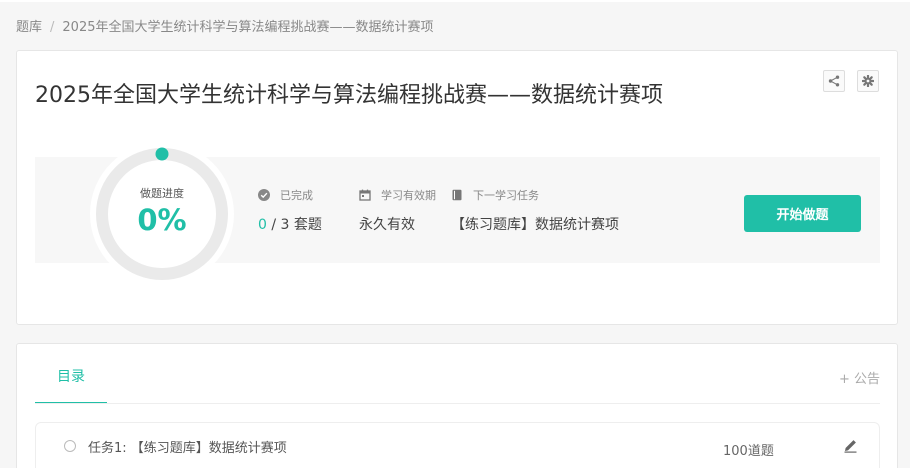  What do you see at coordinates (248, 27) in the screenshot?
I see `breadcrumb-current: 2025年全国大学生统计科学与算法编程挑战赛——数据统计赛项` at bounding box center [248, 27].